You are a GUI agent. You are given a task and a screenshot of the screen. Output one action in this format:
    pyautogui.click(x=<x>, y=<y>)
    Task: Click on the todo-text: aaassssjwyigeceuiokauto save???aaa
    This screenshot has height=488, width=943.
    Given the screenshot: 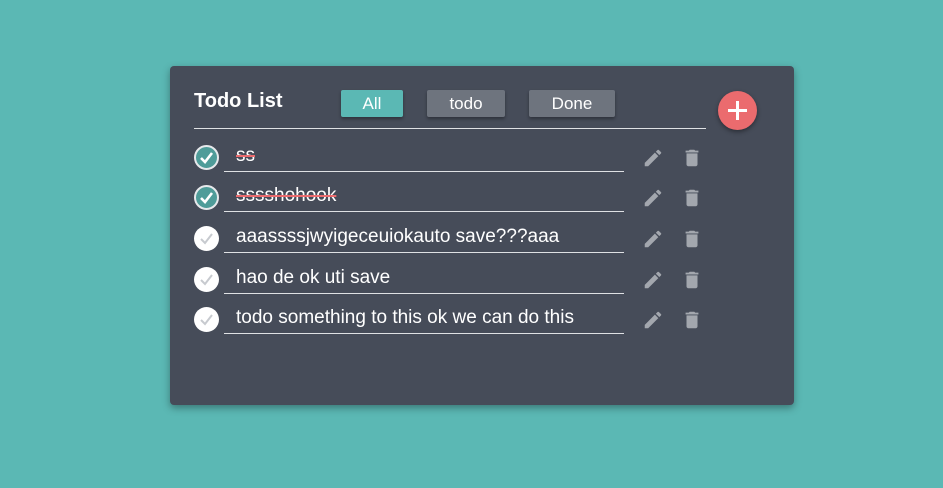 What is the action you would take?
    pyautogui.click(x=398, y=236)
    